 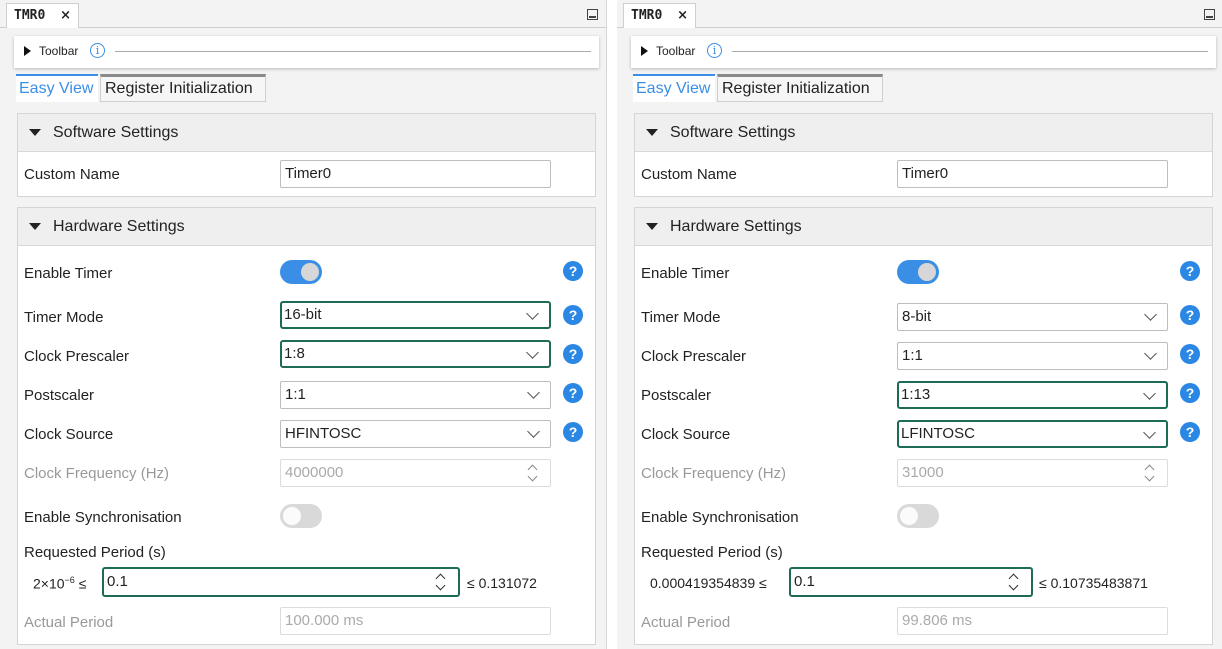 What do you see at coordinates (502, 583) in the screenshot?
I see `period-max-bound: ≤ 0.131072` at bounding box center [502, 583].